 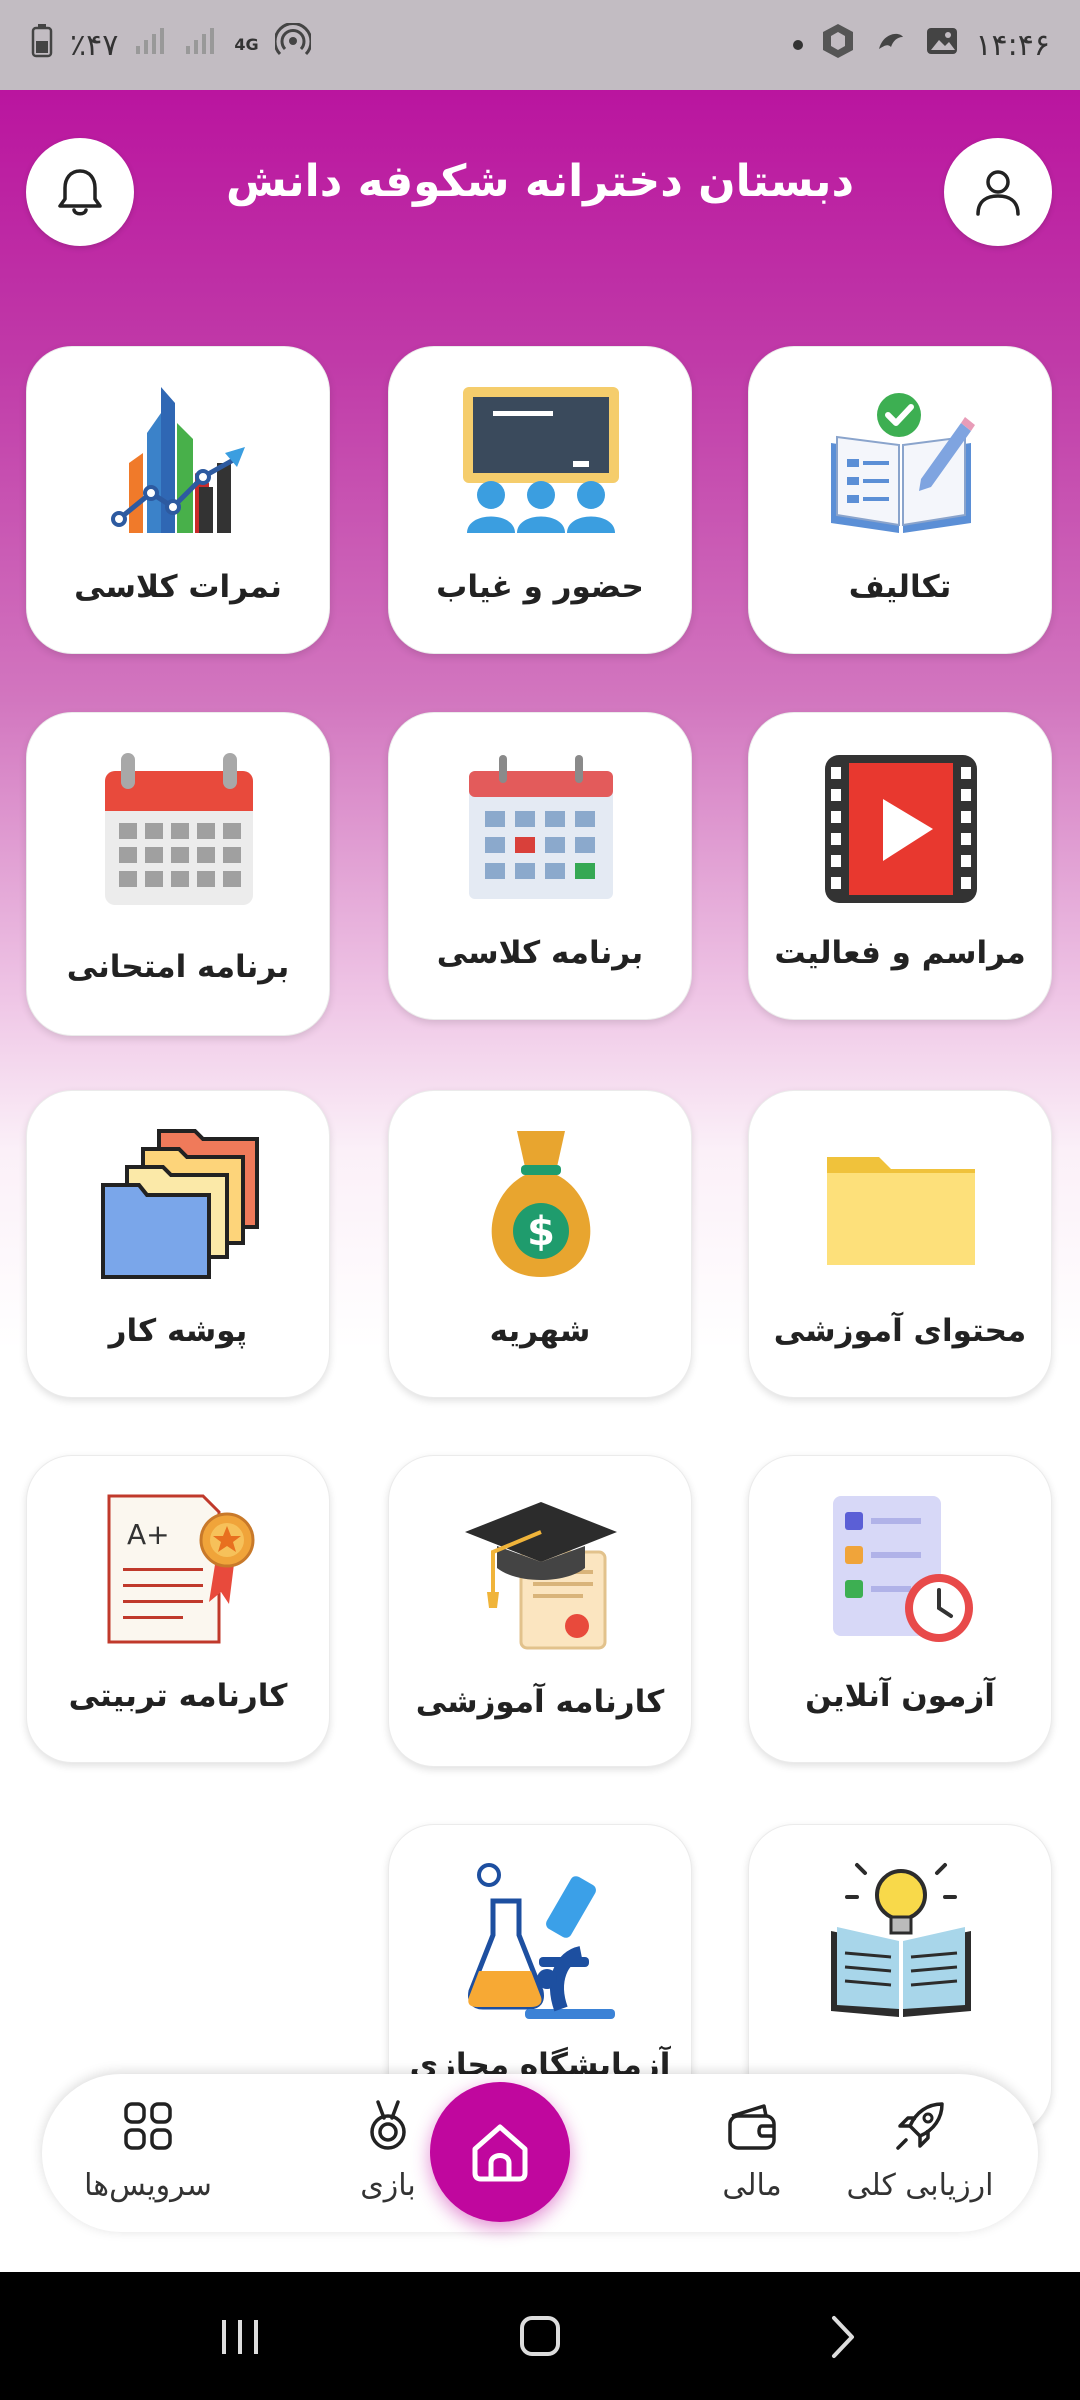 I want to click on graduation-cap-icon, so click(x=541, y=1576).